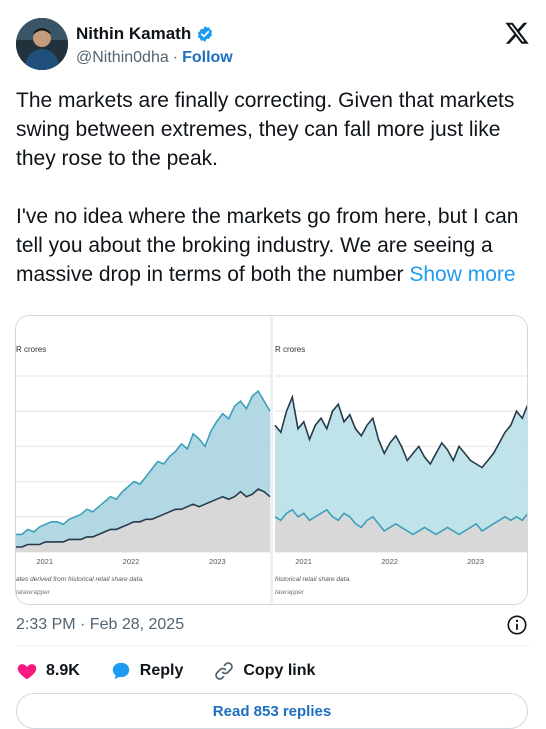 Image resolution: width=546 pixels, height=729 pixels. Describe the element at coordinates (313, 579) in the screenshot. I see `chart-right-footnote: historical retail share data.` at that location.